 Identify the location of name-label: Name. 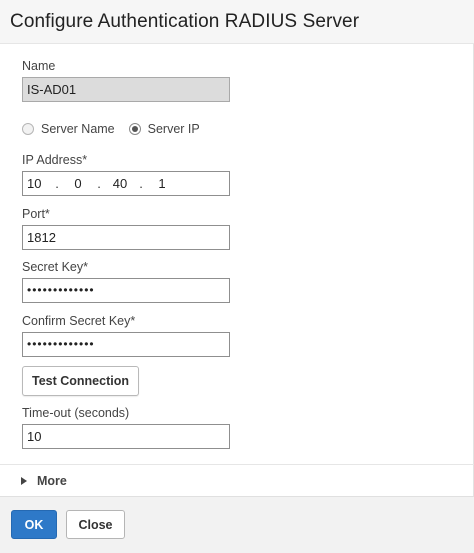
(39, 66).